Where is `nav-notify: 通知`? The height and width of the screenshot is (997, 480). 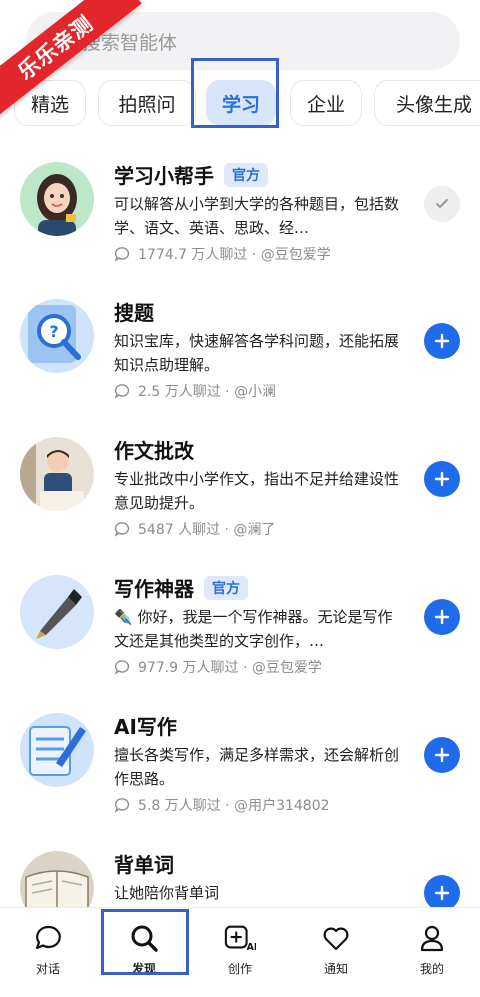
nav-notify: 通知 is located at coordinates (336, 949).